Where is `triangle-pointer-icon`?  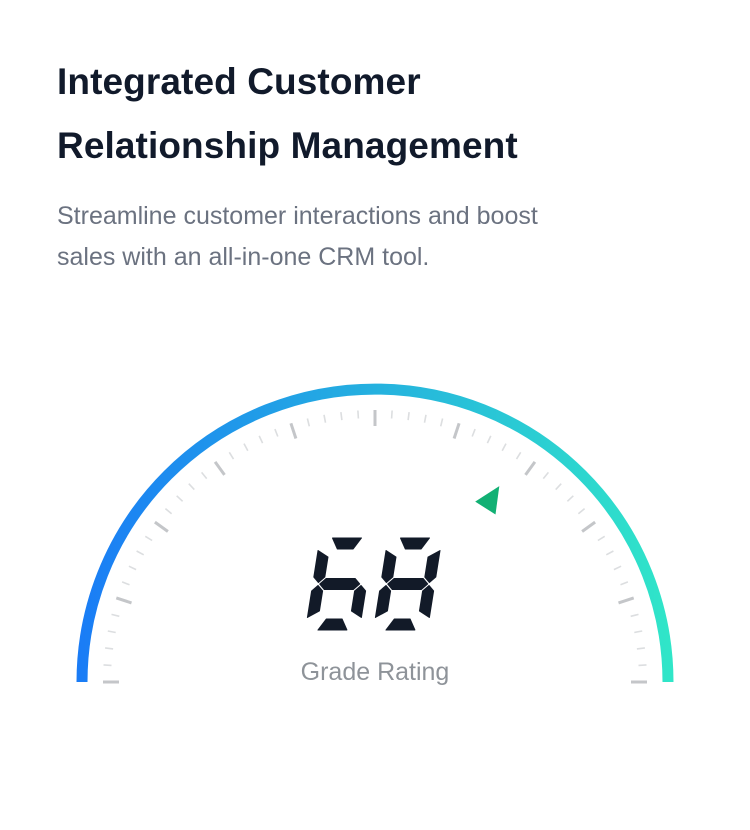
triangle-pointer-icon is located at coordinates (487, 500).